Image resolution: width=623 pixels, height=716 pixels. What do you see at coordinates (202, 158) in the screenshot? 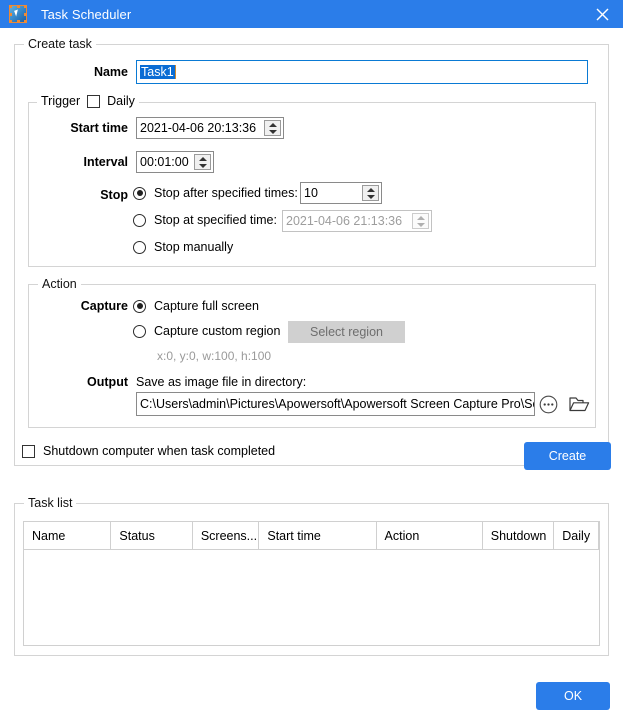
I see `interval-spin-up` at bounding box center [202, 158].